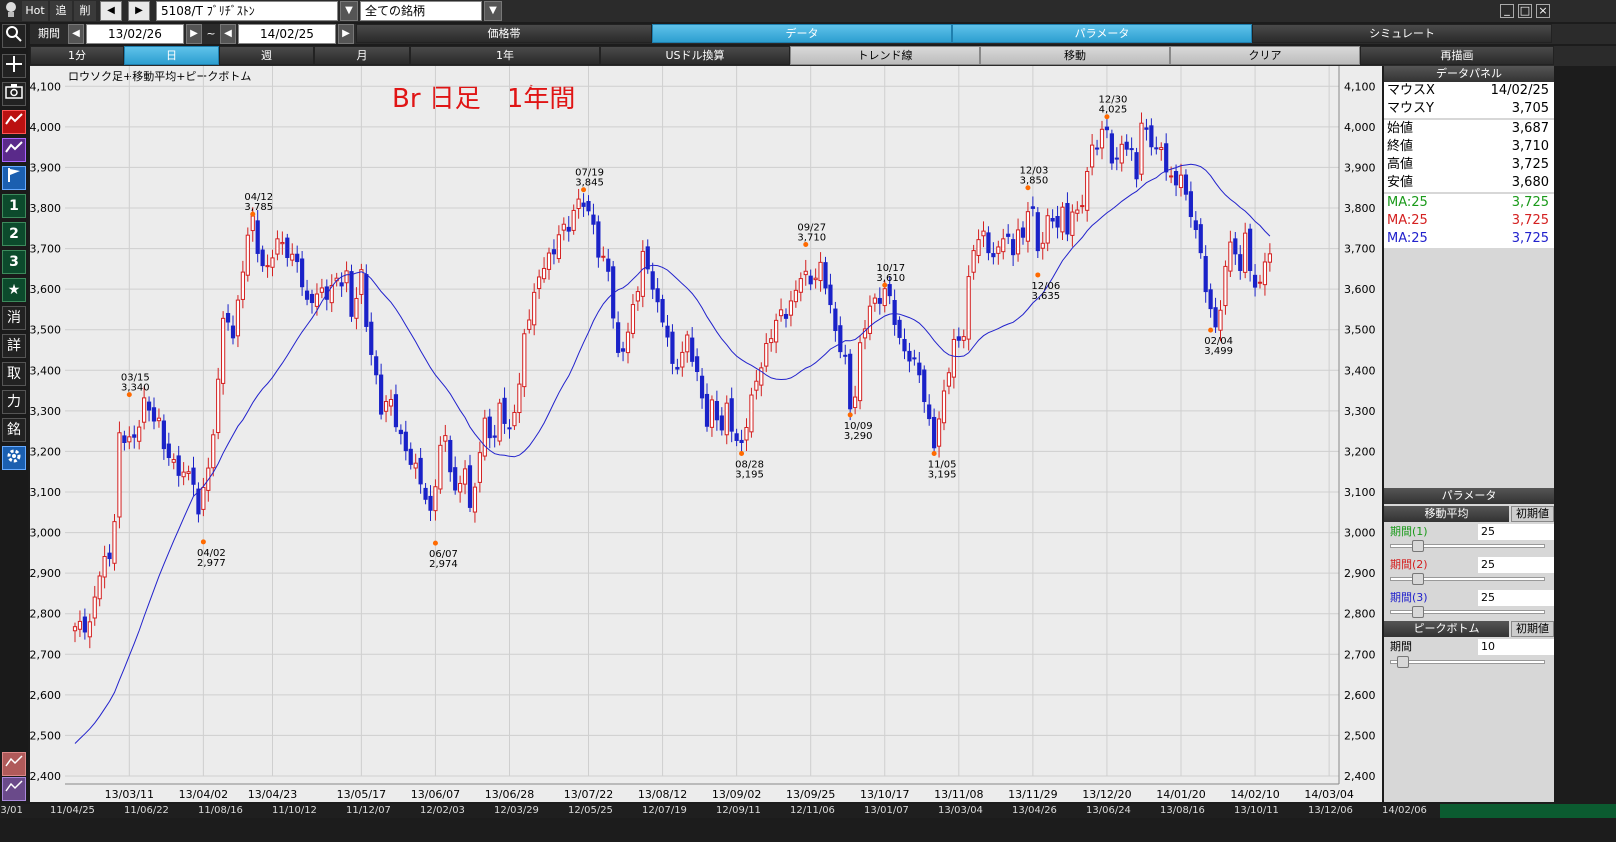 Image resolution: width=1616 pixels, height=842 pixels. What do you see at coordinates (14, 346) in the screenshot?
I see `detail-button: 詳` at bounding box center [14, 346].